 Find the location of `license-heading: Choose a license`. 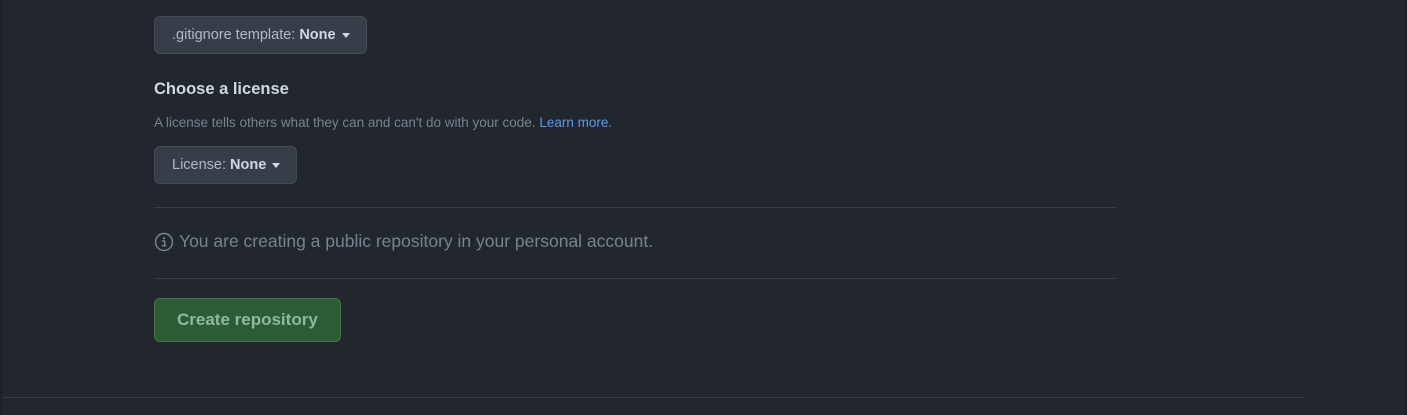

license-heading: Choose a license is located at coordinates (221, 89).